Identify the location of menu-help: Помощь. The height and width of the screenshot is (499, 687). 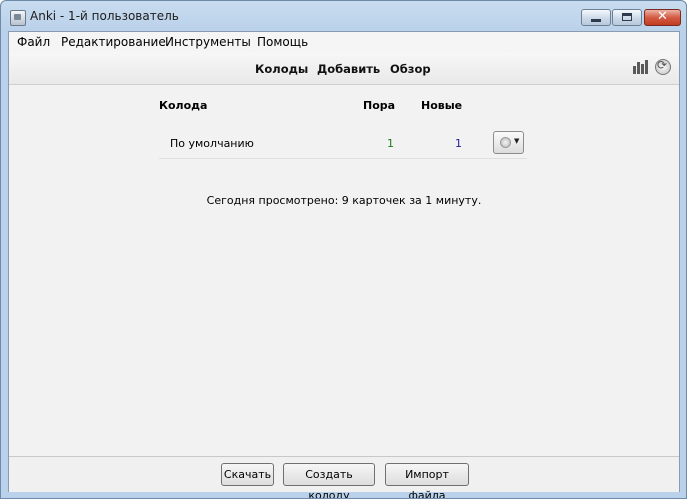
(282, 42).